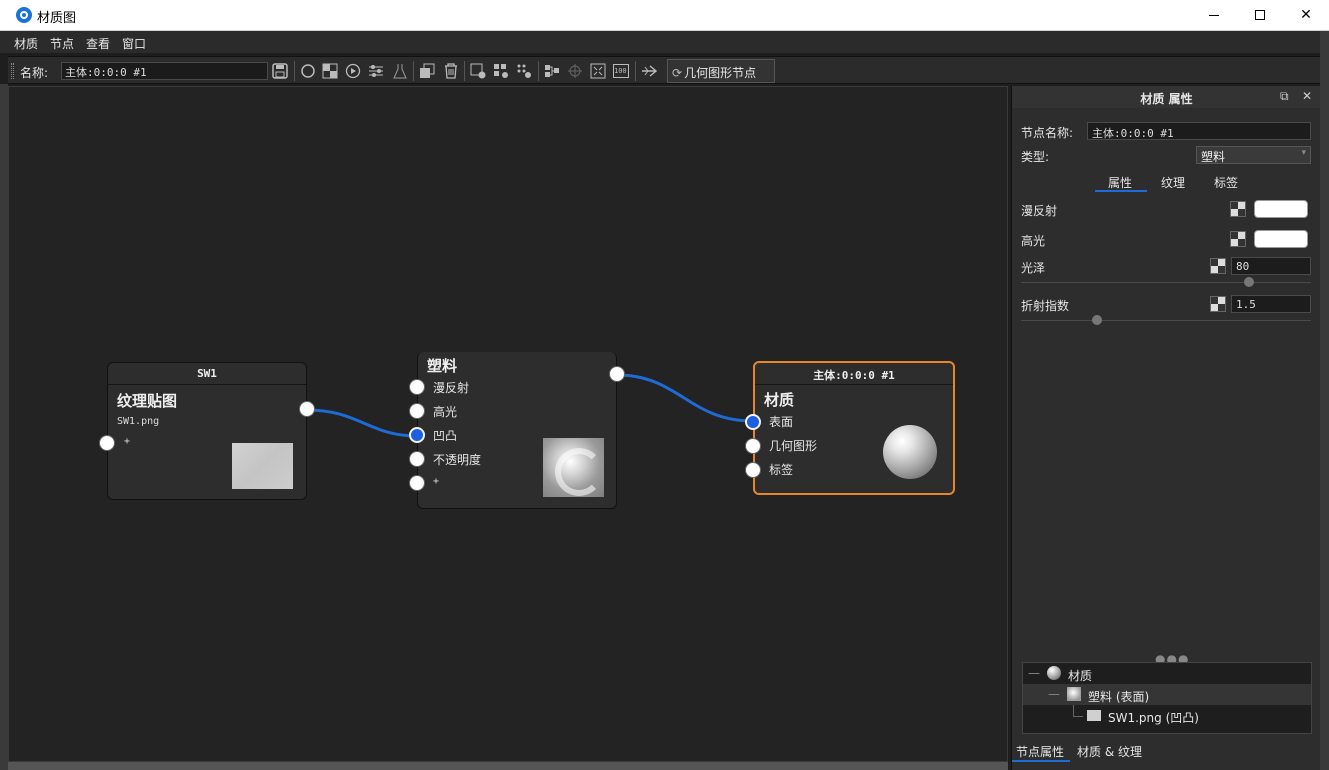  I want to click on material-node: 主体:0:0:0 #1 材质 表面 几何图形 标签, so click(850, 428).